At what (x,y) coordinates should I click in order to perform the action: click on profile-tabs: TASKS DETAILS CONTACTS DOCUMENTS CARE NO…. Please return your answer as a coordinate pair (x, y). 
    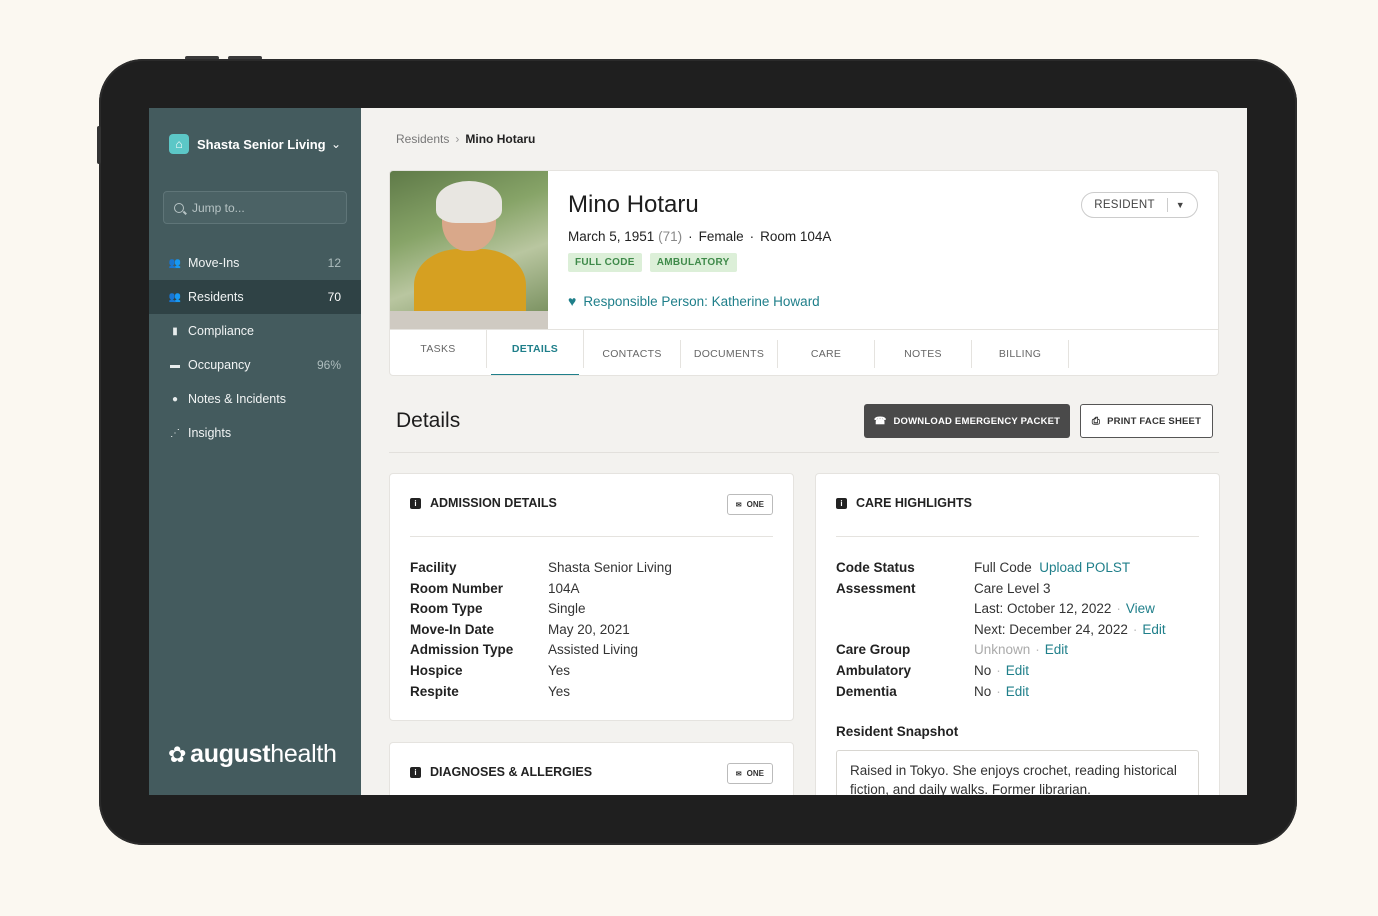
    Looking at the image, I should click on (804, 352).